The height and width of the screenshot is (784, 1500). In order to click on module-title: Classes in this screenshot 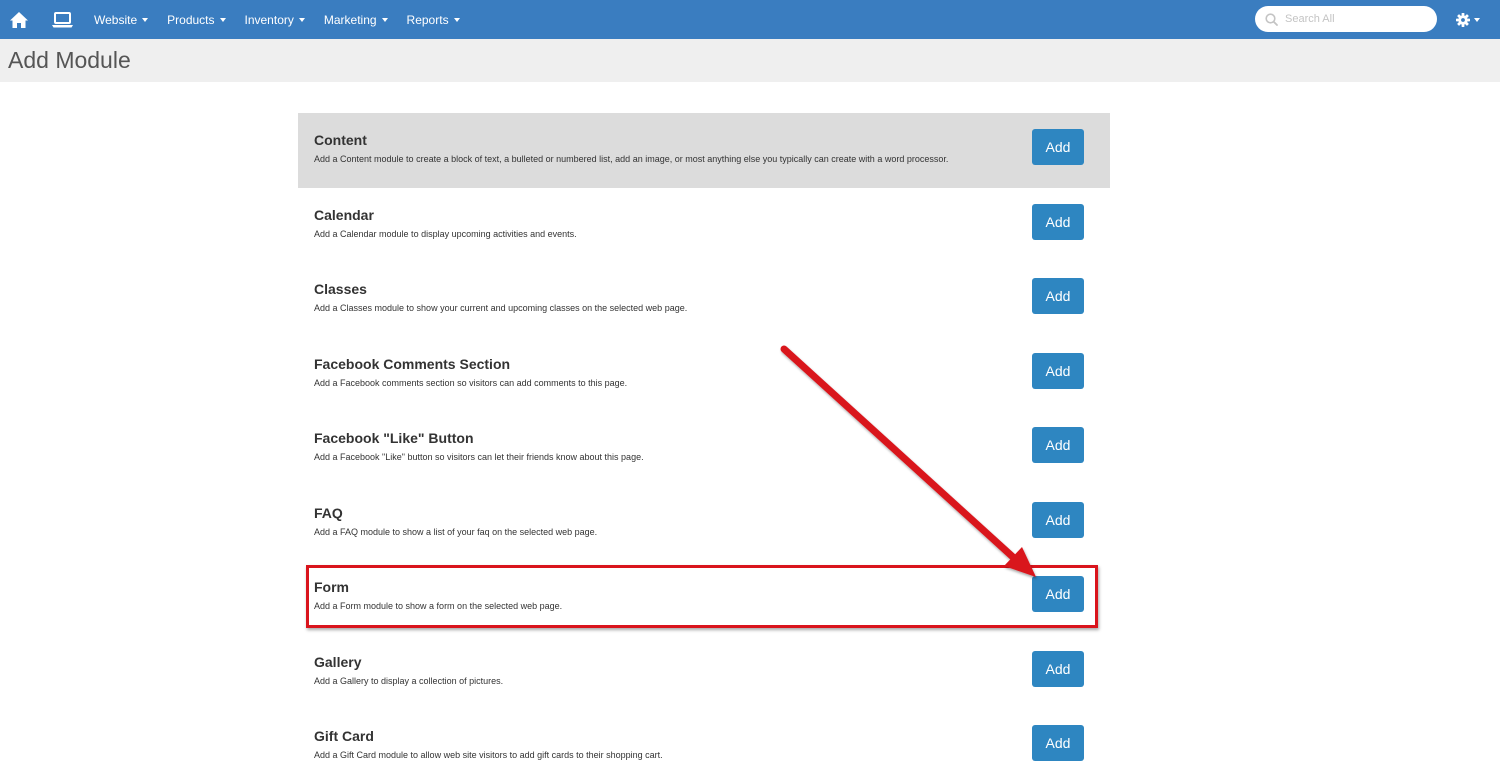, I will do `click(340, 289)`.